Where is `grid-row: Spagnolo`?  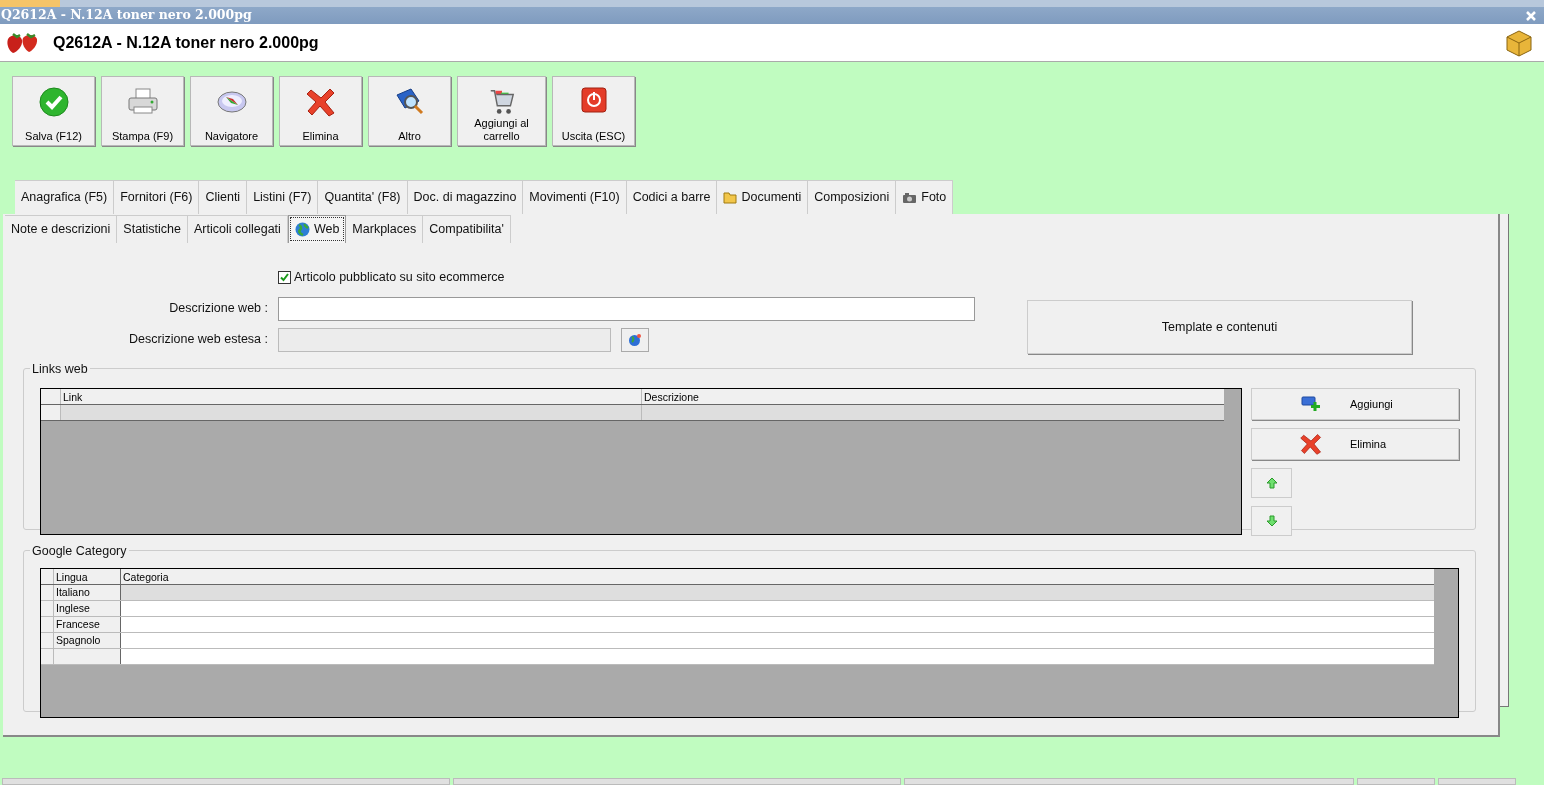 grid-row: Spagnolo is located at coordinates (737, 641).